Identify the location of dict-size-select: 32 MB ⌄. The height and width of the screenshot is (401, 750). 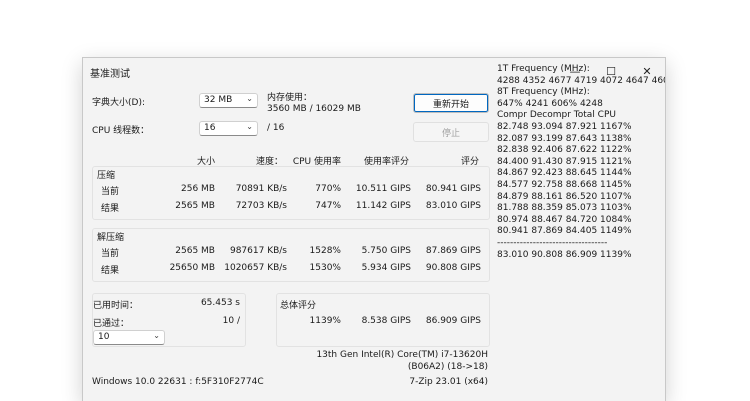
(228, 100).